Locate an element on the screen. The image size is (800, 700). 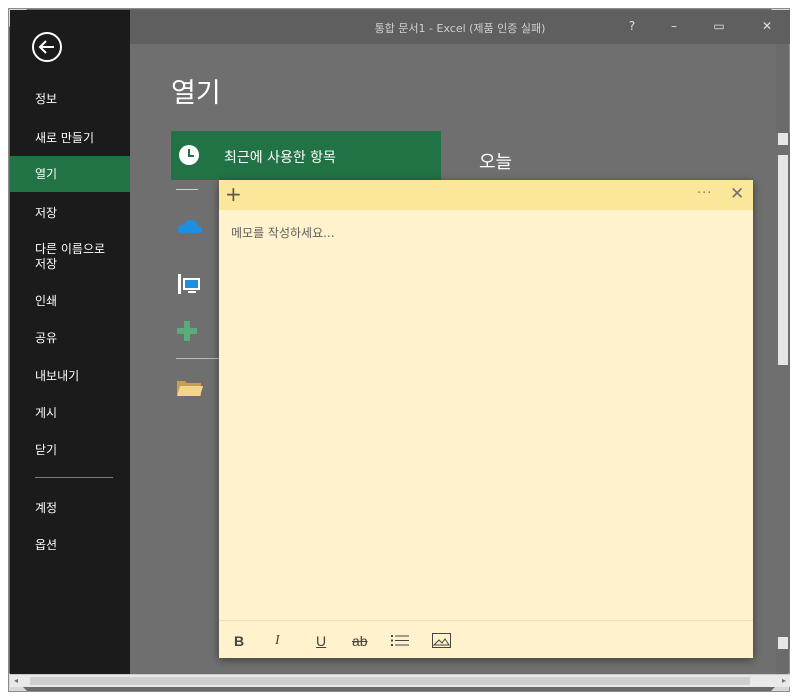
sidebar-item-print: 인쇄 is located at coordinates (70, 301).